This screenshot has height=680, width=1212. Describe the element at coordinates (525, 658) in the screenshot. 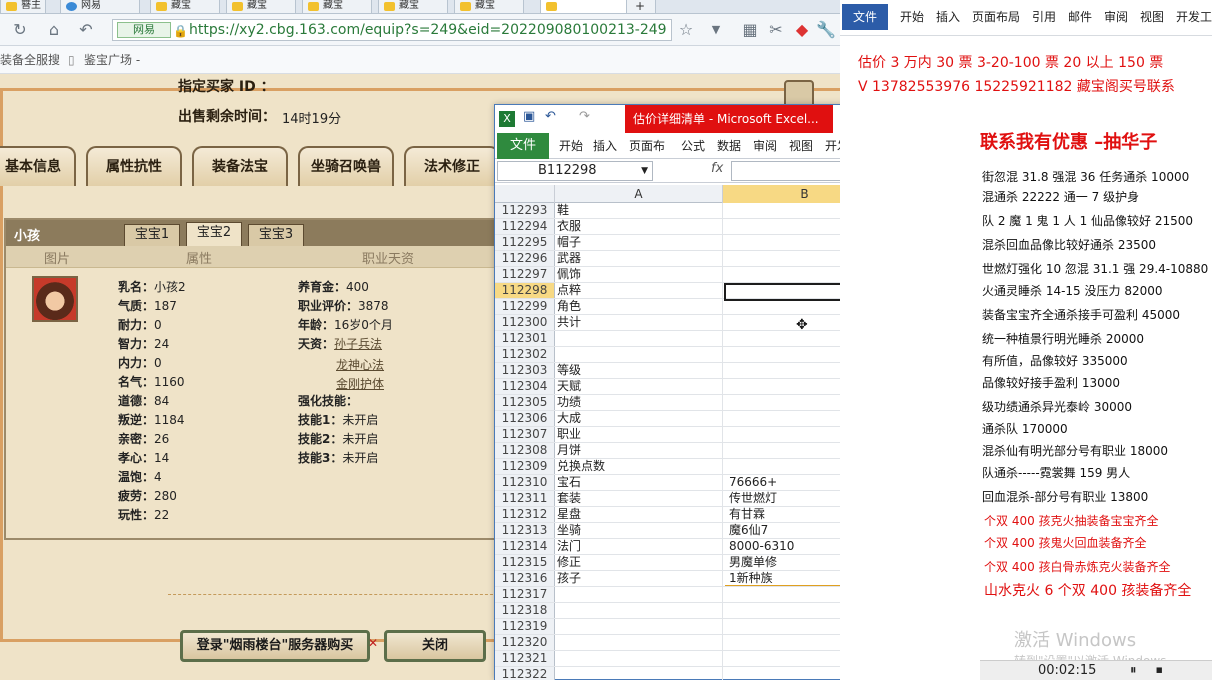

I see `row-number: 112321` at that location.